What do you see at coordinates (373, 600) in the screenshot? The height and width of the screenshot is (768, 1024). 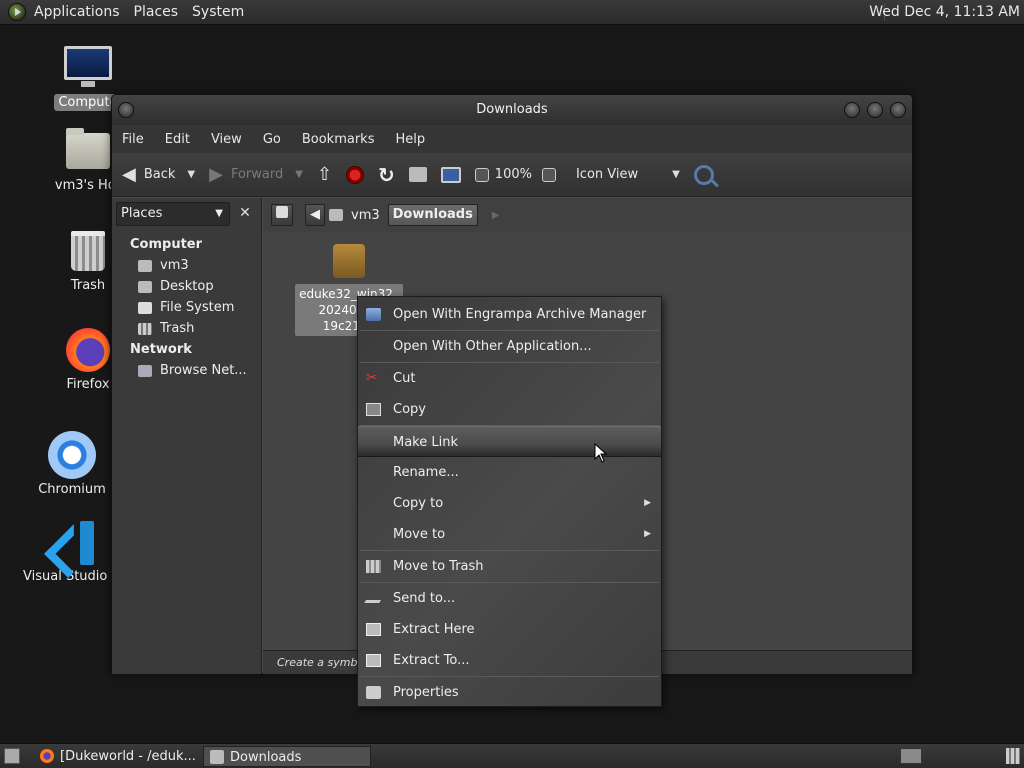 I see `send-icon` at bounding box center [373, 600].